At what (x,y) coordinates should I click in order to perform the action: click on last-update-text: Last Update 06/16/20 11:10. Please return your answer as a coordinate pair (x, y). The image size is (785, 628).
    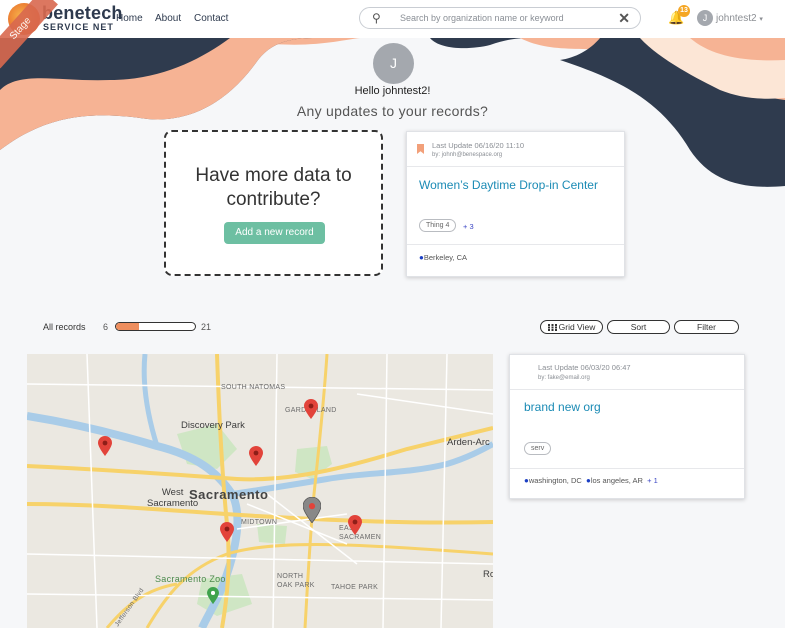
    Looking at the image, I should click on (478, 145).